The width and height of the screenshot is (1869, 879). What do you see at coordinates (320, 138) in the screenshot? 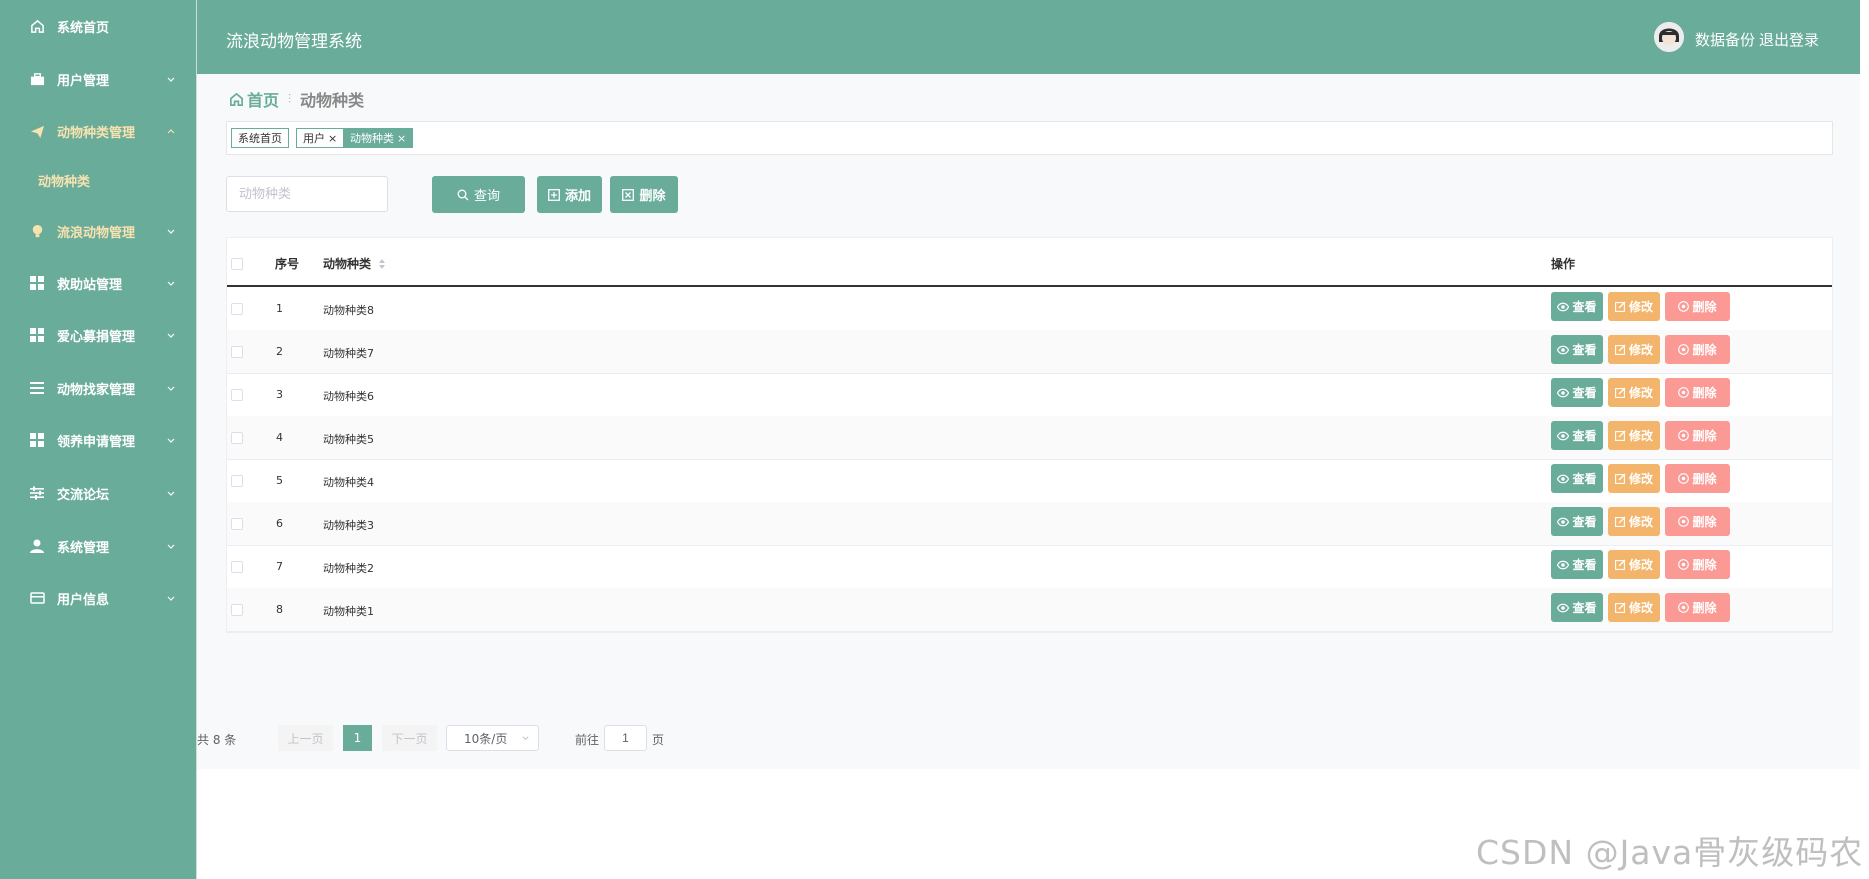
I see `tag-user: 用户 ×` at bounding box center [320, 138].